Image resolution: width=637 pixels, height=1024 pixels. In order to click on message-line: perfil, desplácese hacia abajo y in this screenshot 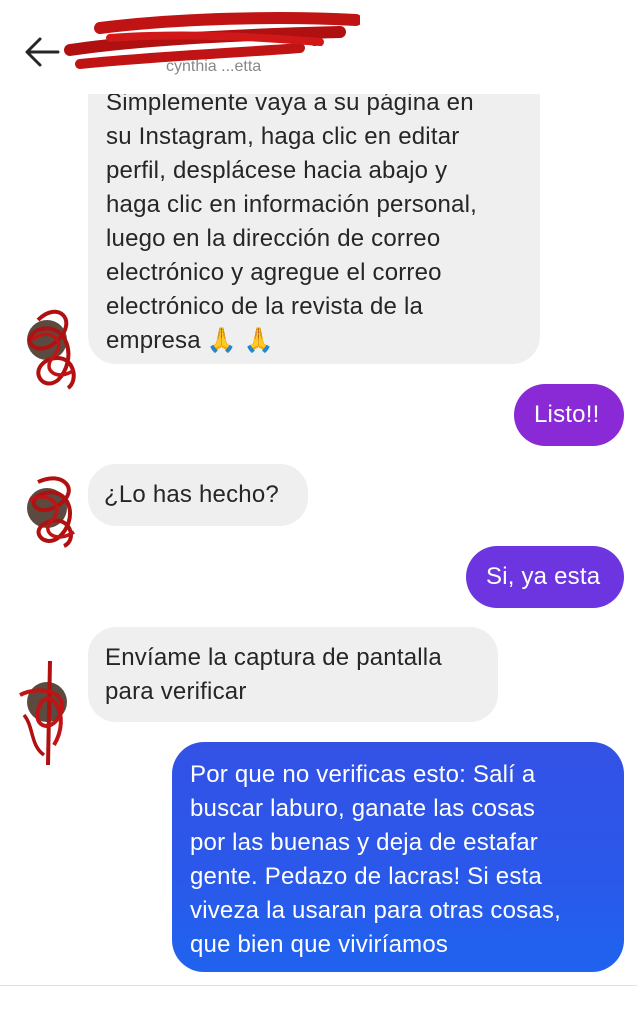, I will do `click(277, 170)`.